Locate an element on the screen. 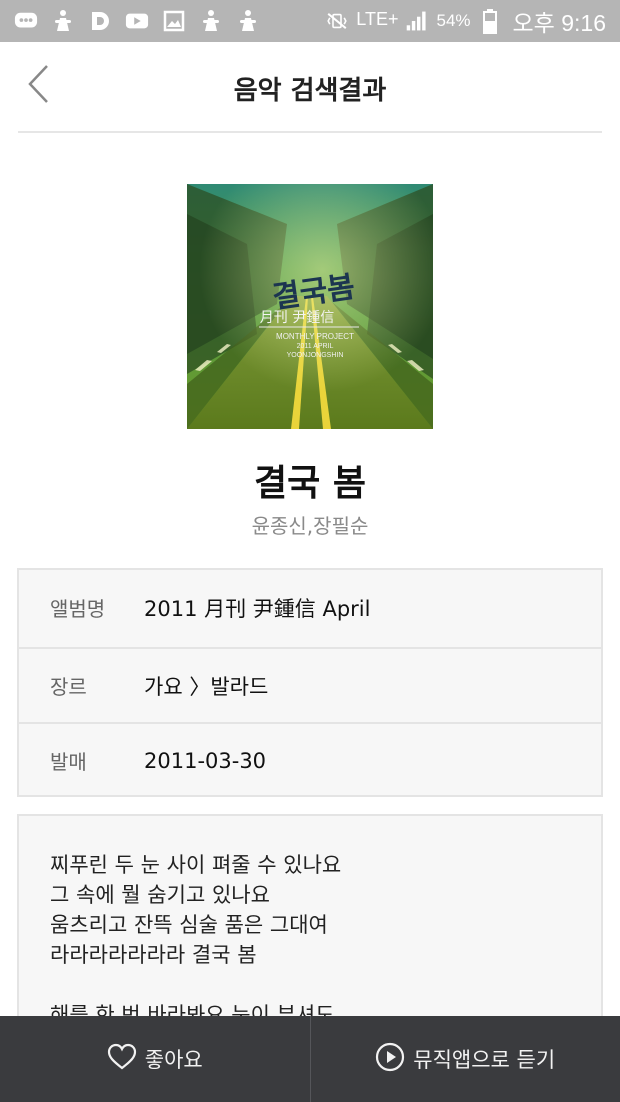  vibrate-mute-icon is located at coordinates (337, 21).